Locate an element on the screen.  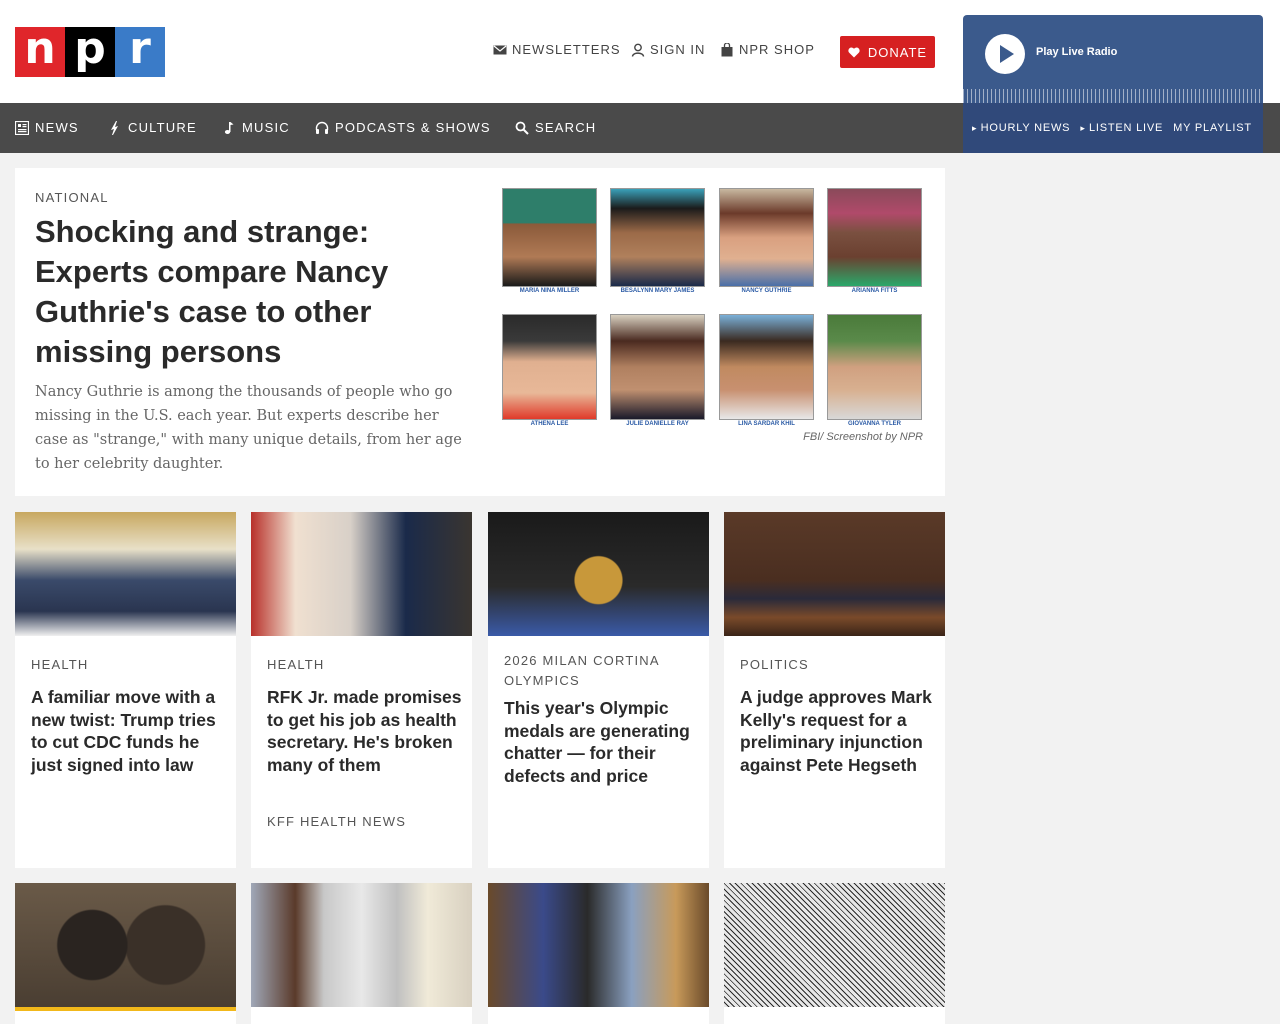
news-icon is located at coordinates (22, 127).